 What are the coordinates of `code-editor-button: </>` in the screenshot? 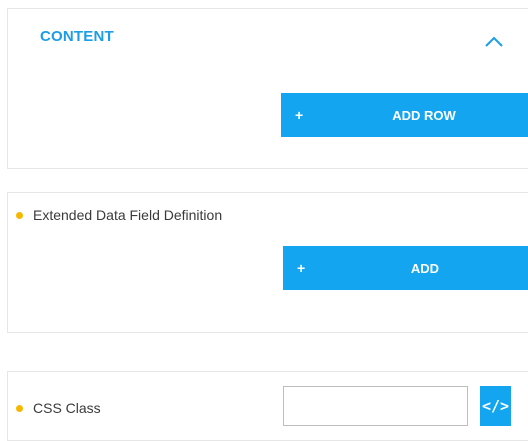 It's located at (495, 406).